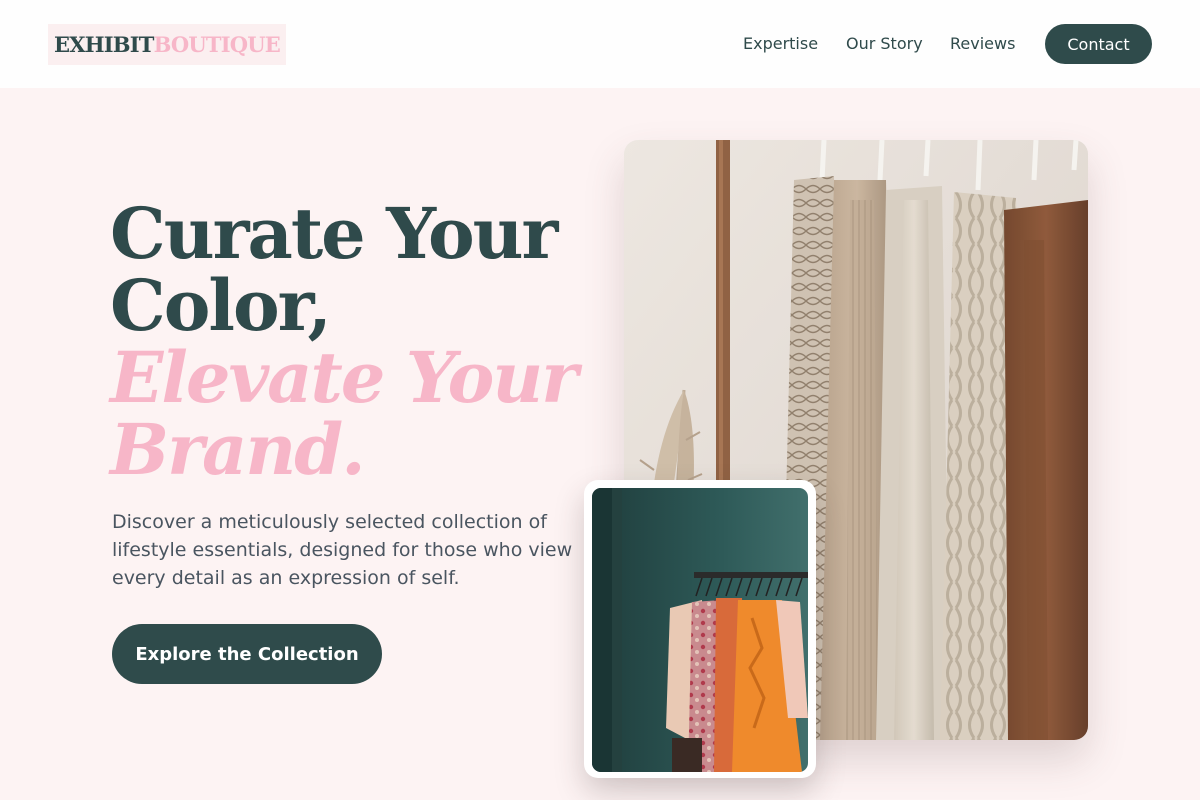 Image resolution: width=1200 pixels, height=800 pixels. Describe the element at coordinates (344, 377) in the screenshot. I see `headline-line-3: Elevate Your` at that location.